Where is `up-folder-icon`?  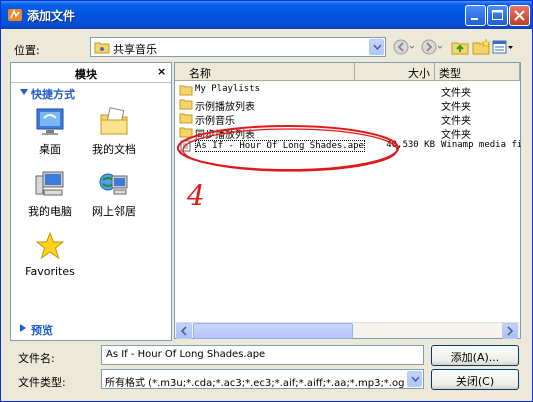
up-folder-icon is located at coordinates (461, 47).